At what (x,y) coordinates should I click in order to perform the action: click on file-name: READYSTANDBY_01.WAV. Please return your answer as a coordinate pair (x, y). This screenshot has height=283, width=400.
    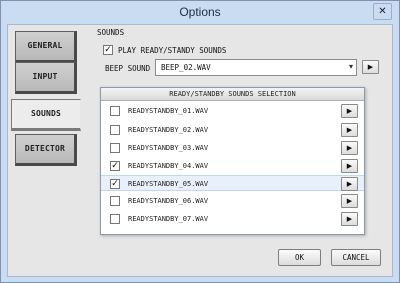
    Looking at the image, I should click on (168, 111).